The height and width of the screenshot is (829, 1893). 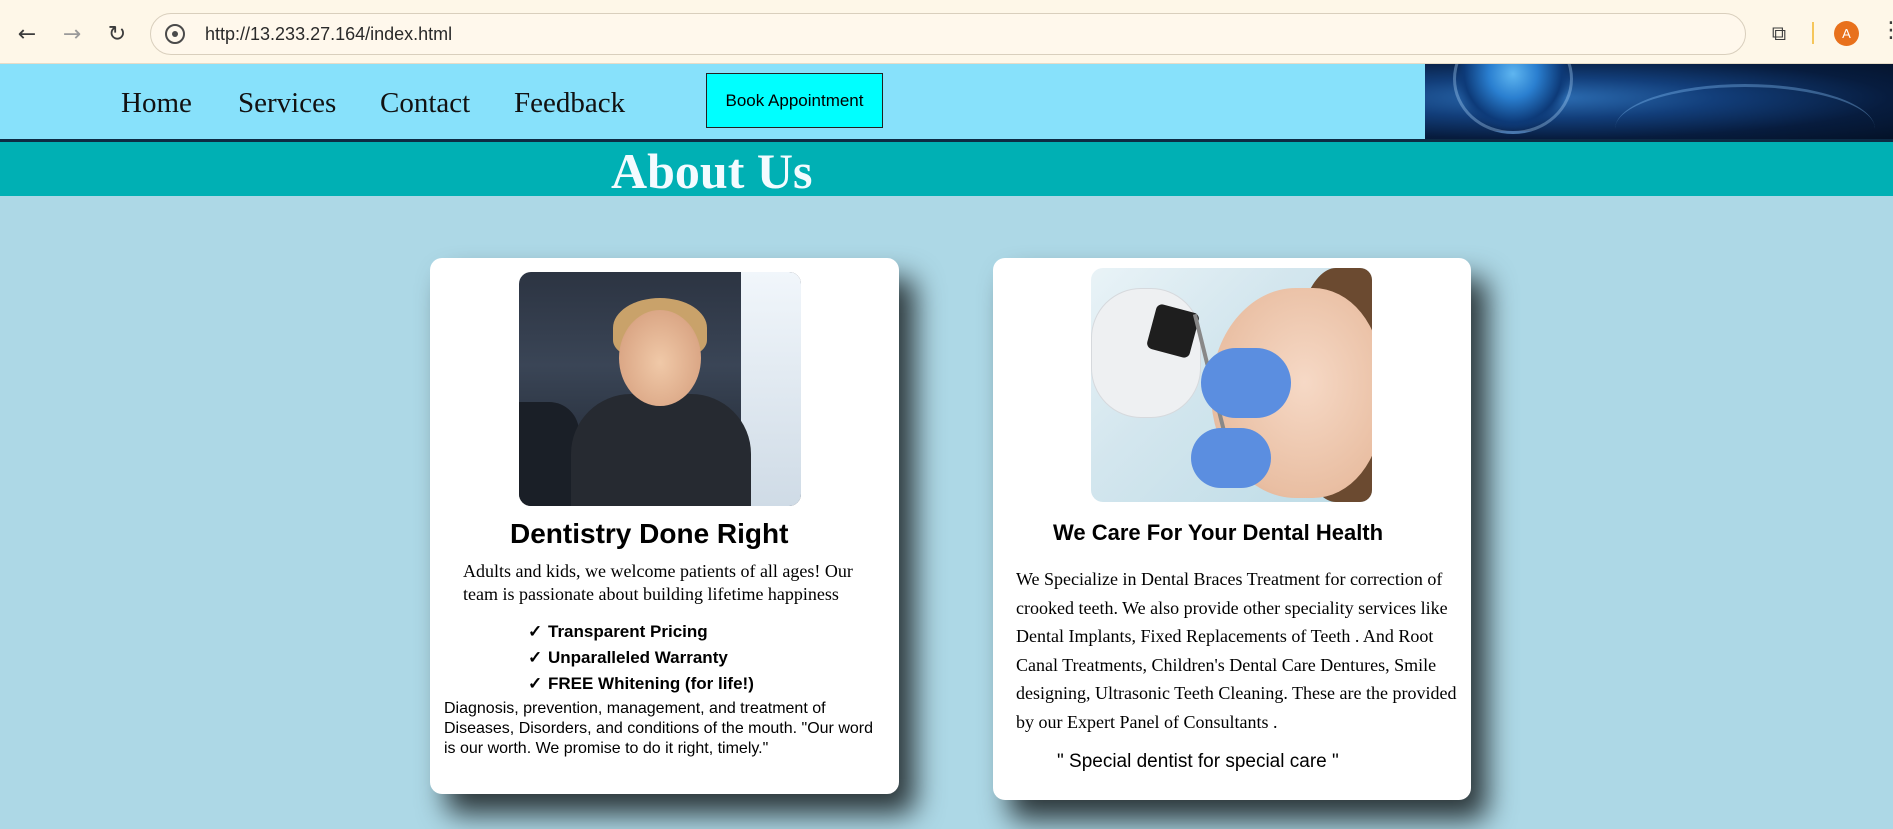 I want to click on reload-icon: ↻, so click(x=117, y=34).